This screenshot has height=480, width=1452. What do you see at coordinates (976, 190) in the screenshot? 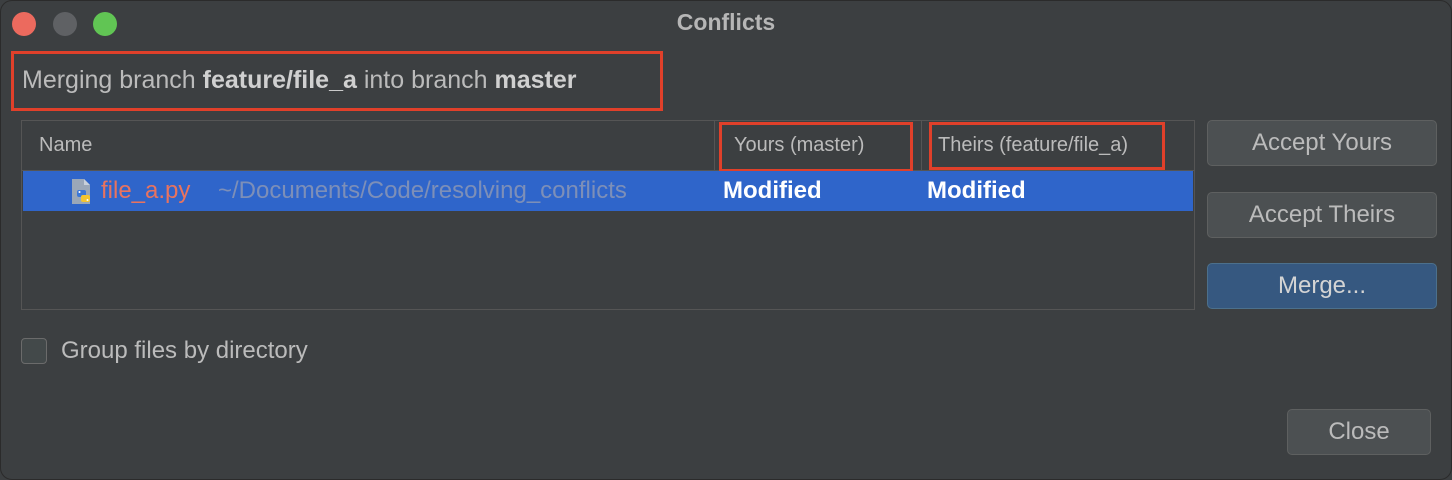
I see `theirs-status: Modified` at bounding box center [976, 190].